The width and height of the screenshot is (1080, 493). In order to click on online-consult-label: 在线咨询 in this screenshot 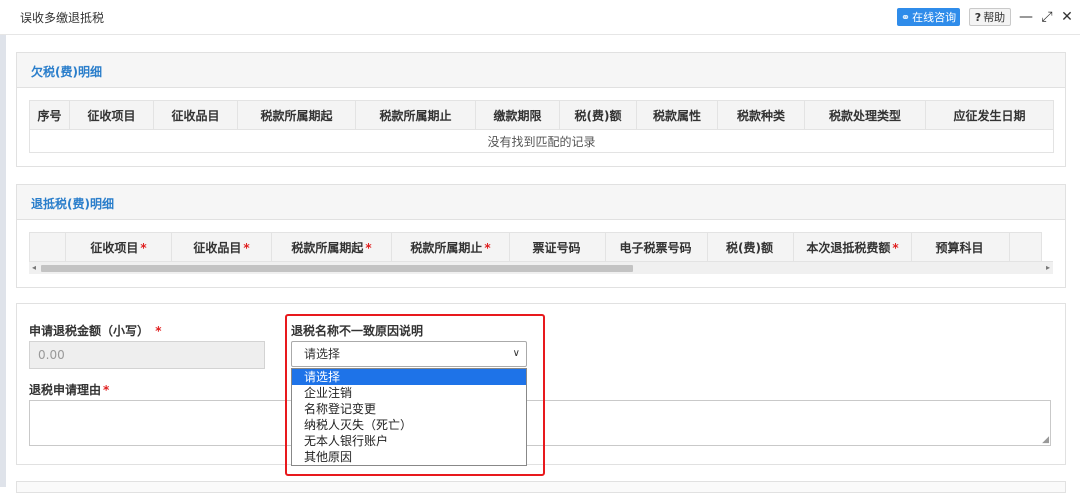, I will do `click(934, 17)`.